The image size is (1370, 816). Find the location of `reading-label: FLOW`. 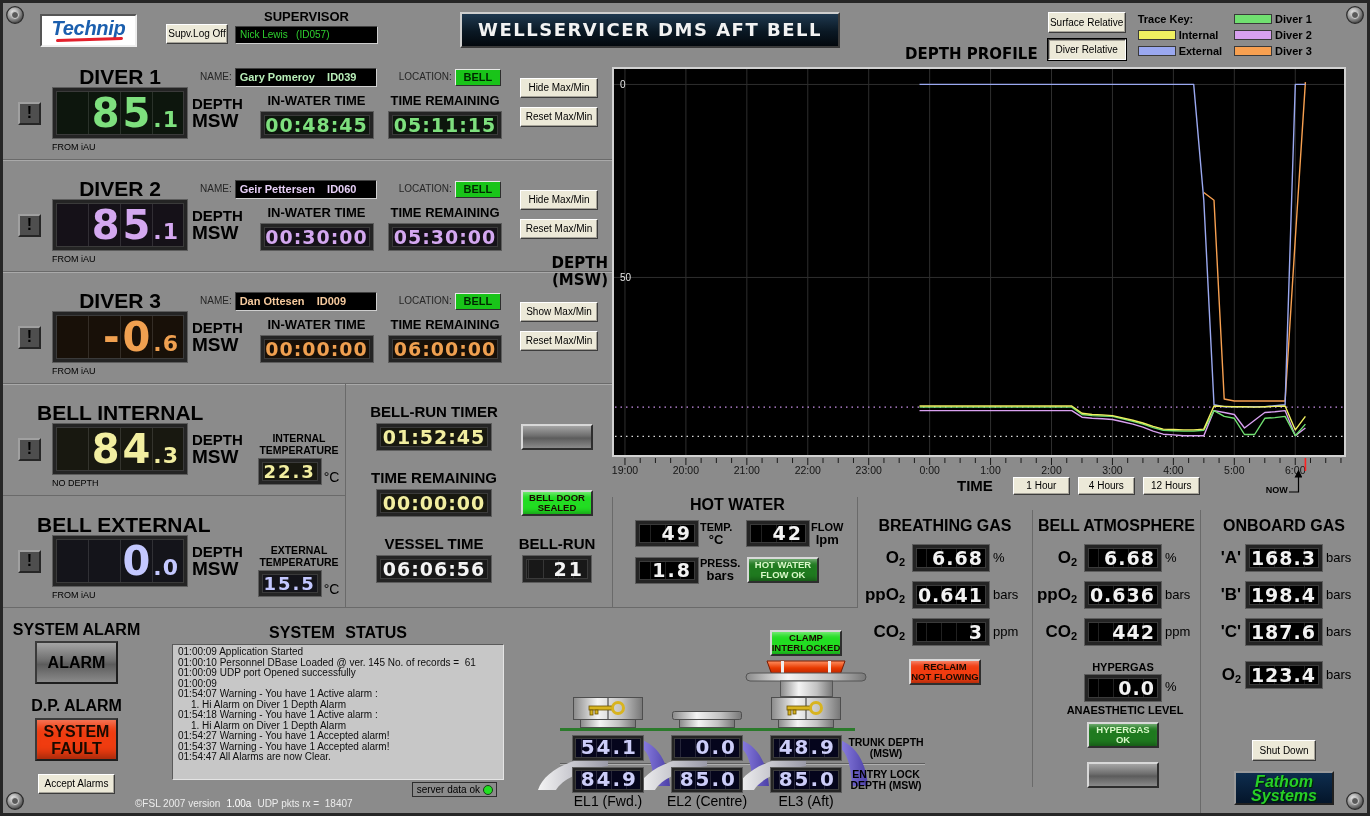

reading-label: FLOW is located at coordinates (827, 527).